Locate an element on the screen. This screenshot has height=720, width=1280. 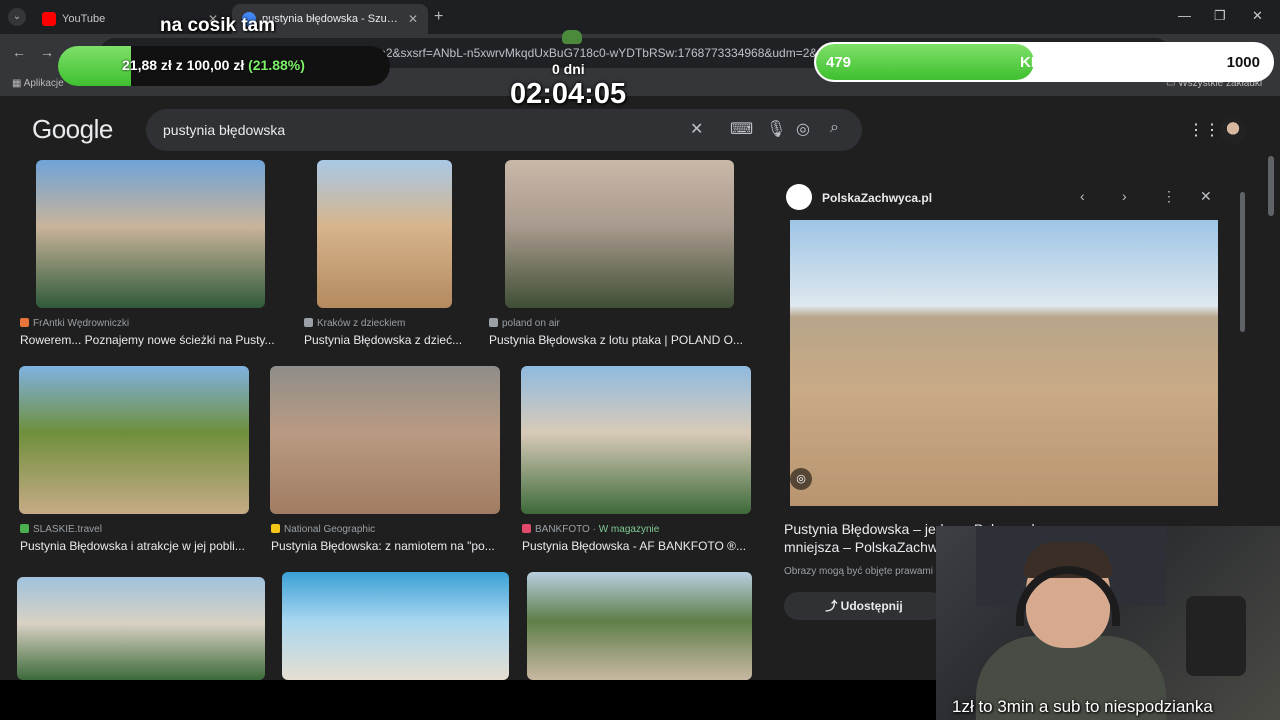
source-name: FrAntki Wędrowniczki is located at coordinates (81, 323).